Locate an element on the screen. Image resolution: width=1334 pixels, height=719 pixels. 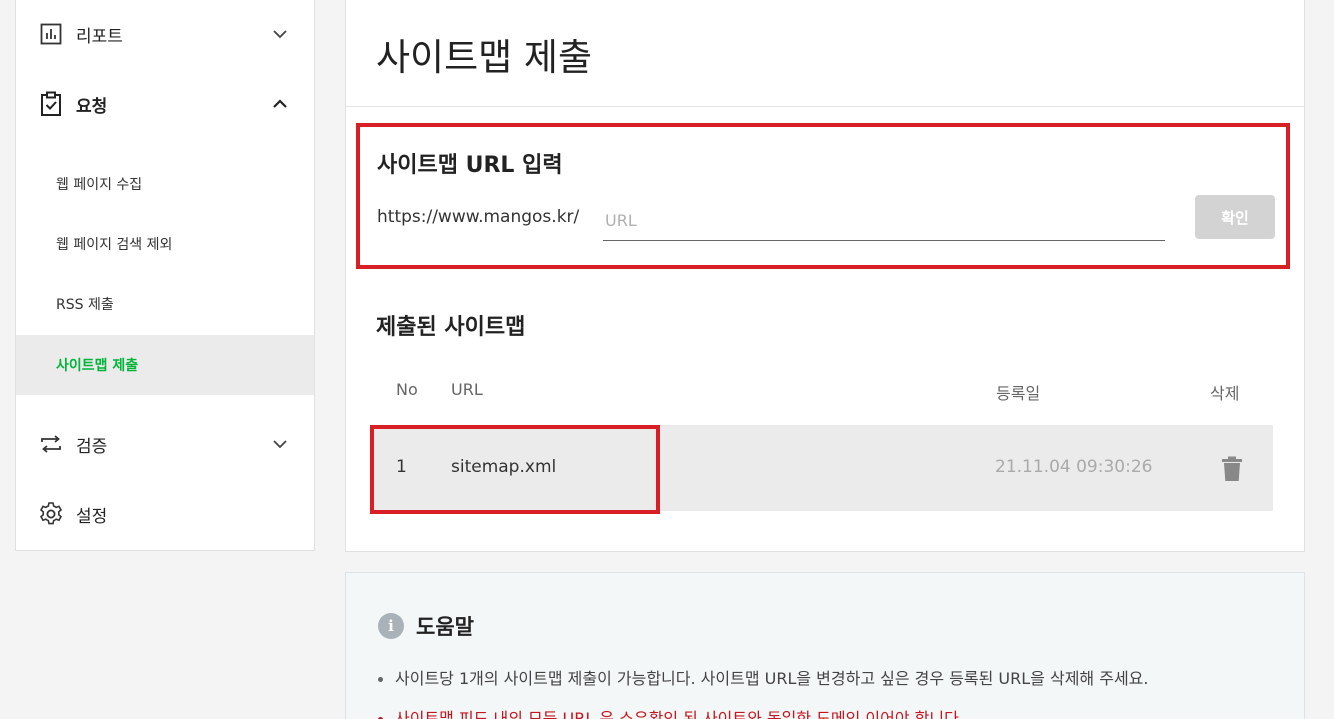
url-prefix: https://www.mangos.kr/ is located at coordinates (478, 217).